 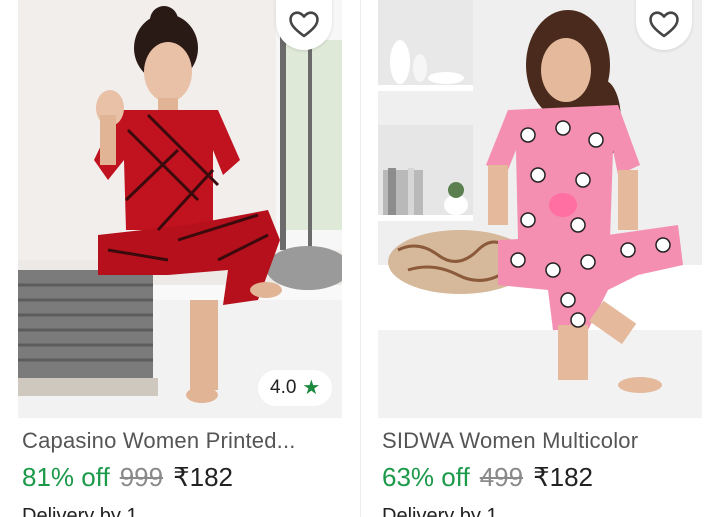 I want to click on mrp-price: 499, so click(x=501, y=477).